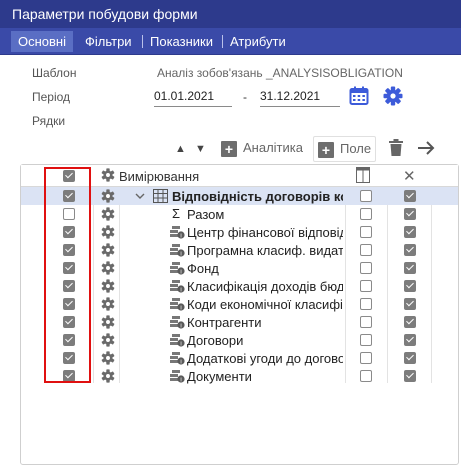 The width and height of the screenshot is (461, 467). Describe the element at coordinates (265, 358) in the screenshot. I see `row-name: Додаткові угоди до договорів` at that location.